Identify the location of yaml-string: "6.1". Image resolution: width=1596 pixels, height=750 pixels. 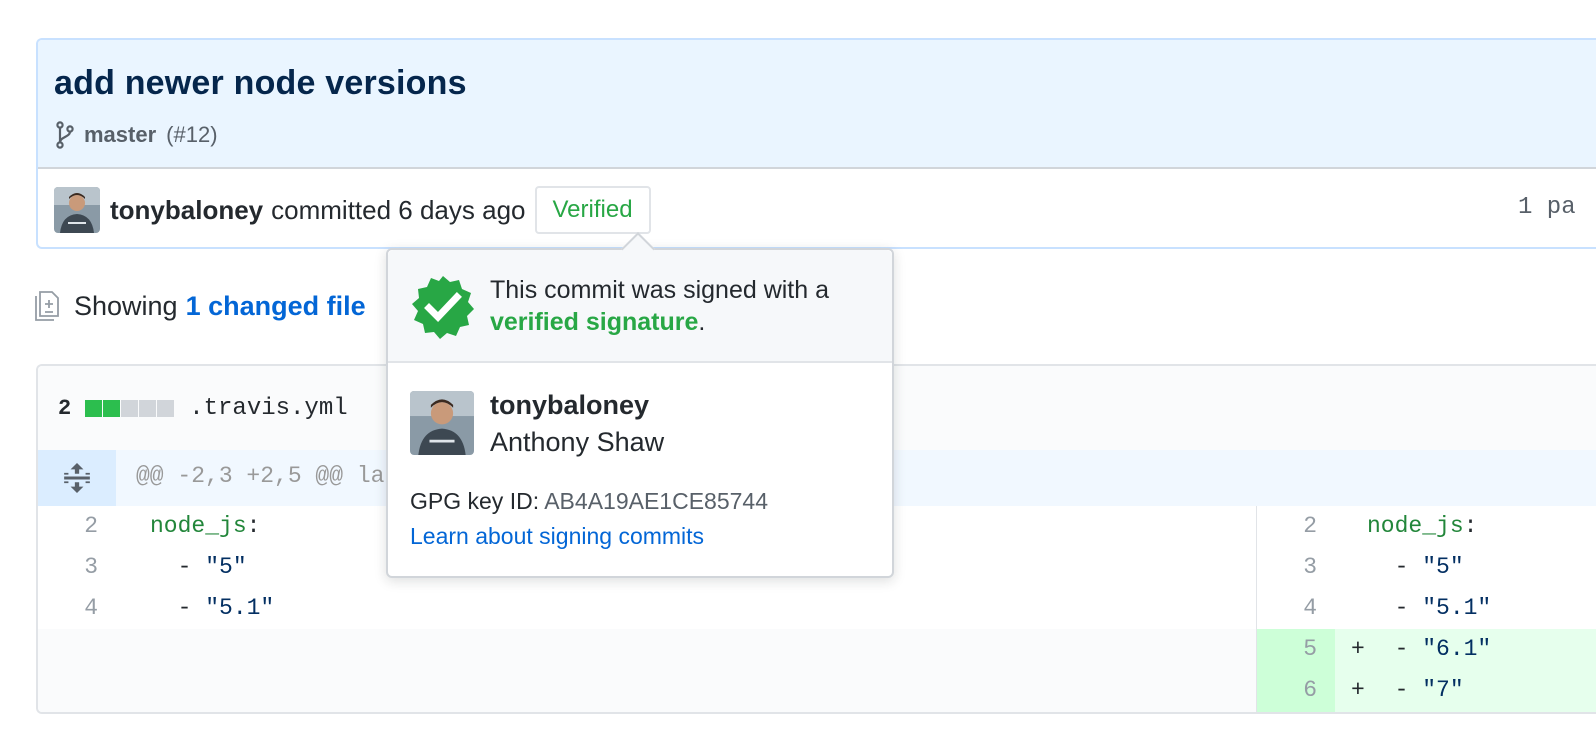
(1457, 649).